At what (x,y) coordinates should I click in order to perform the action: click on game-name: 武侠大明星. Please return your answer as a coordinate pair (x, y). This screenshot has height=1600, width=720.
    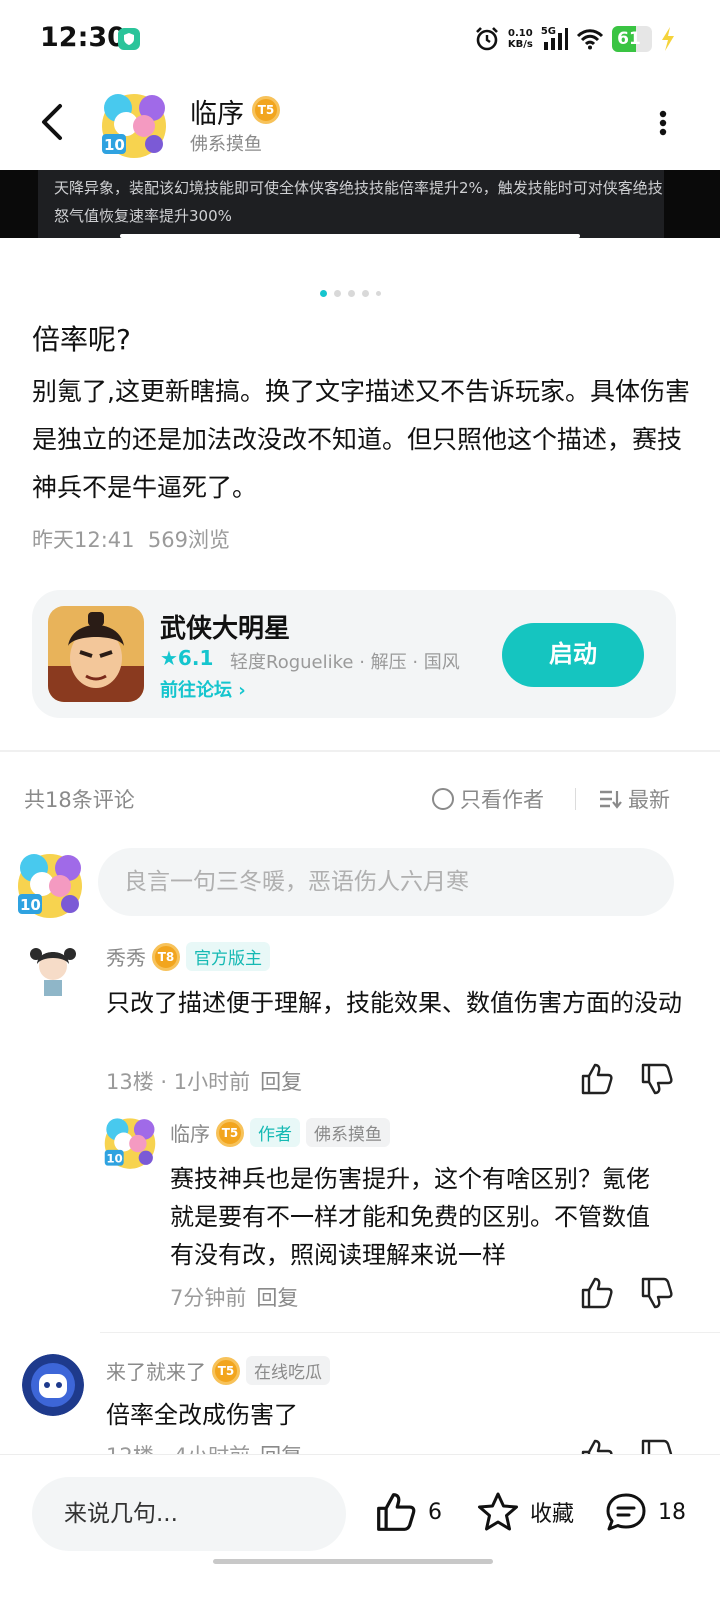
    Looking at the image, I should click on (225, 629).